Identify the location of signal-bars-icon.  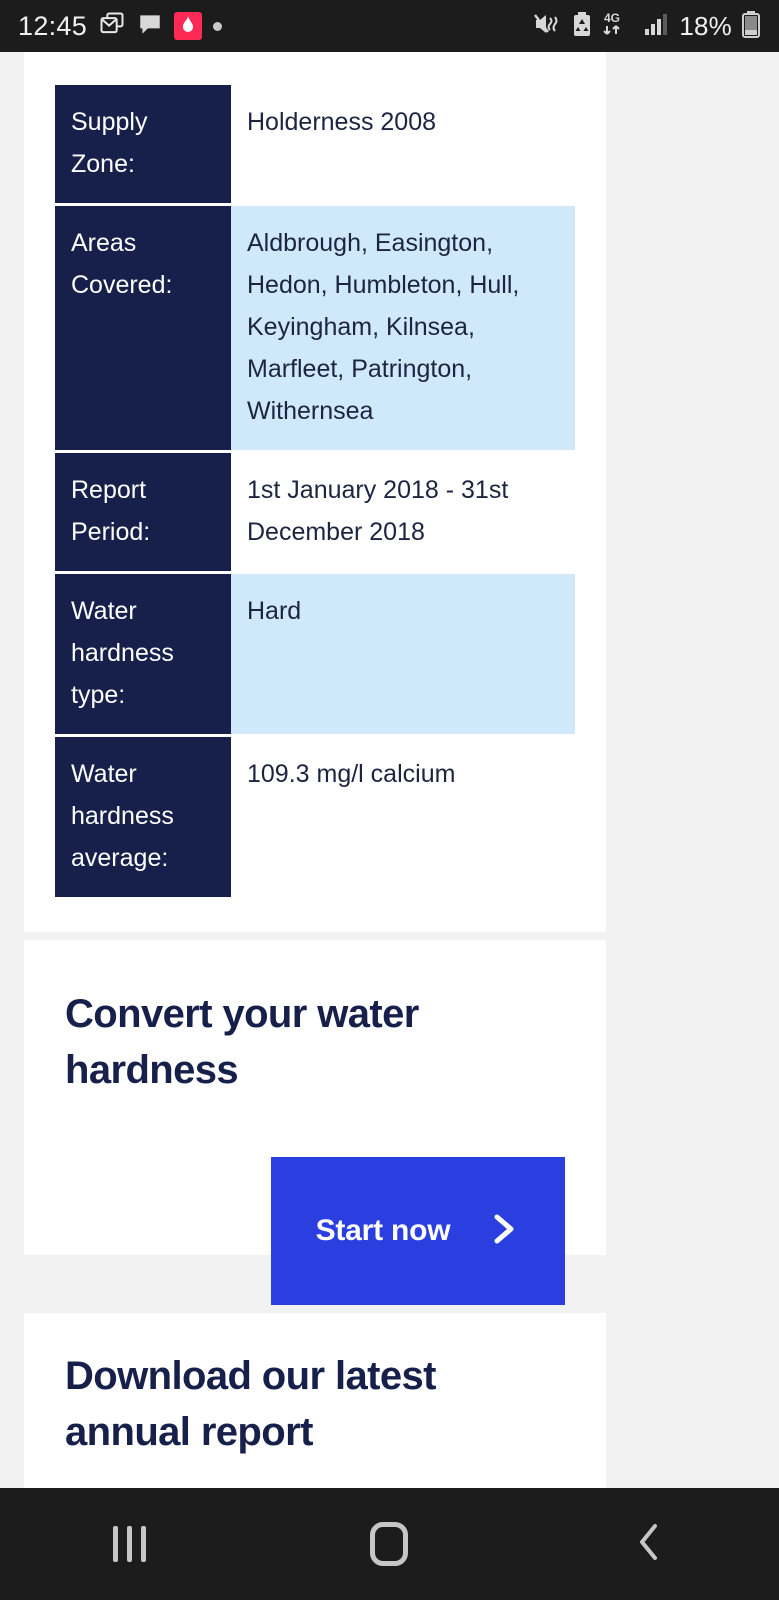
(657, 26).